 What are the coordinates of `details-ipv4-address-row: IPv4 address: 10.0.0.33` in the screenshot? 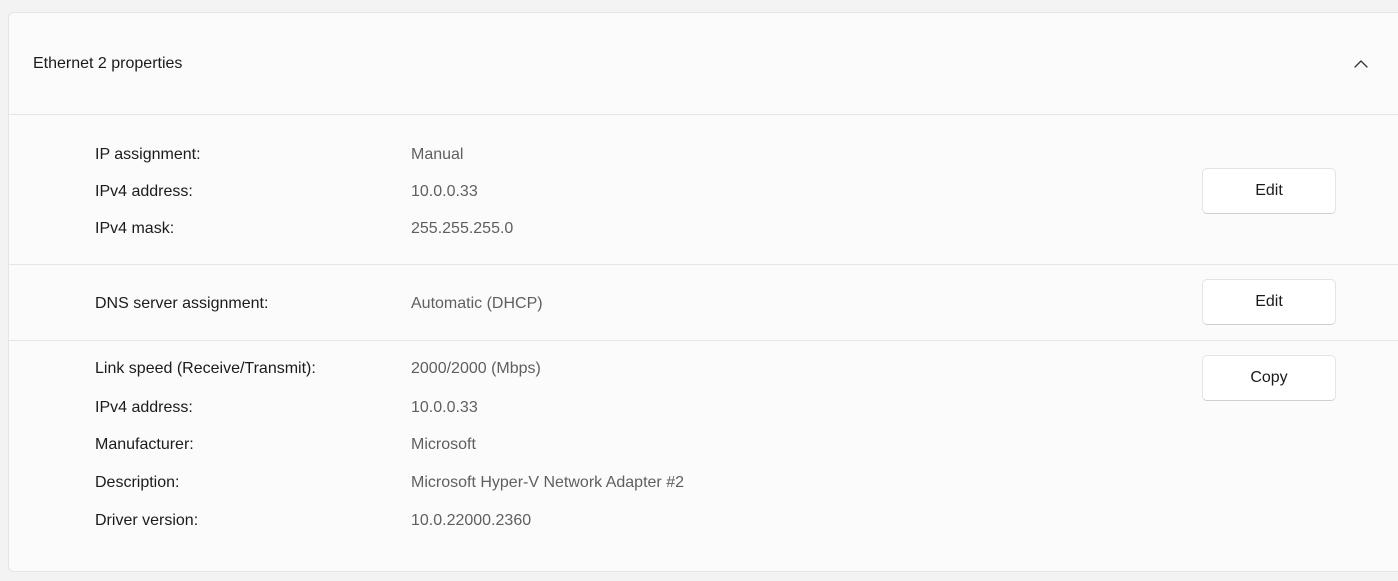 It's located at (703, 408).